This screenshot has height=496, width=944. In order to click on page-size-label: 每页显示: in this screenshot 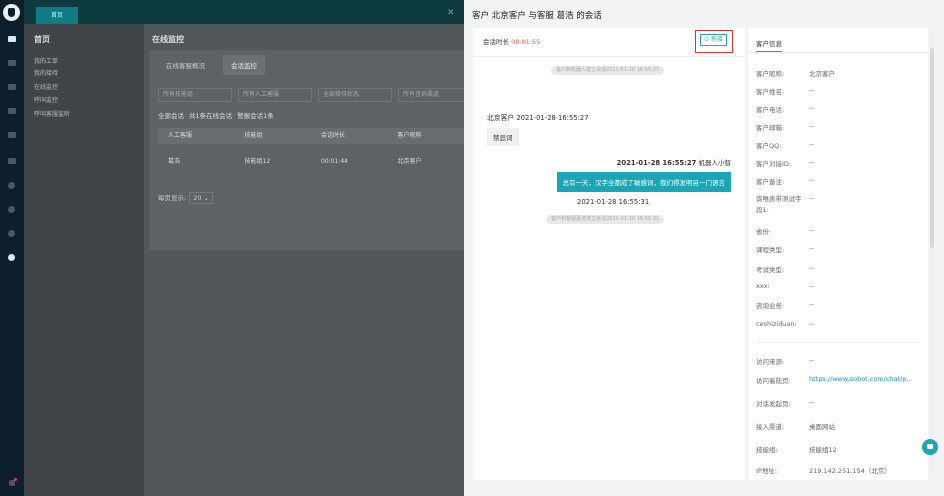, I will do `click(172, 198)`.